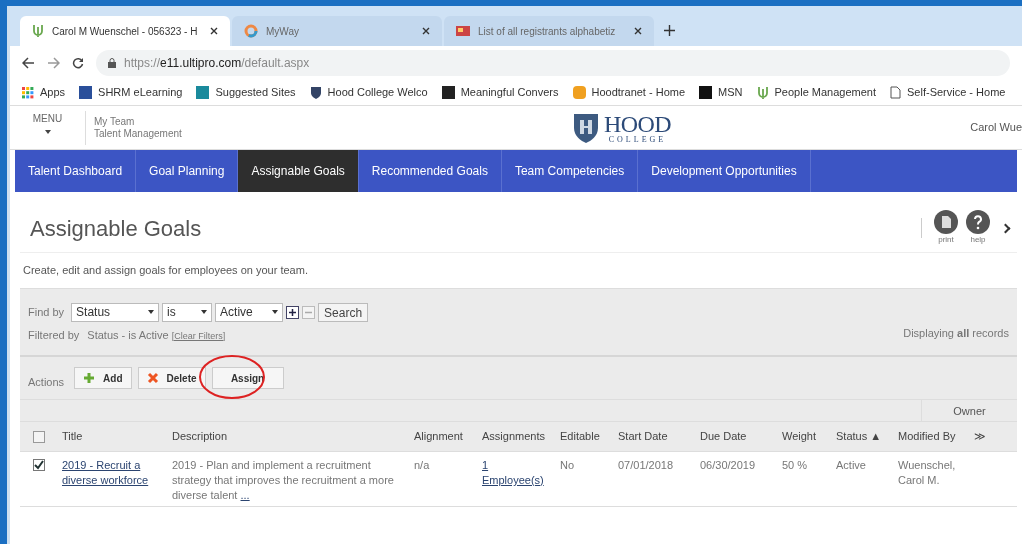  Describe the element at coordinates (217, 63) in the screenshot. I see `url-text: https://e11.ultipro.com/default.aspx` at that location.